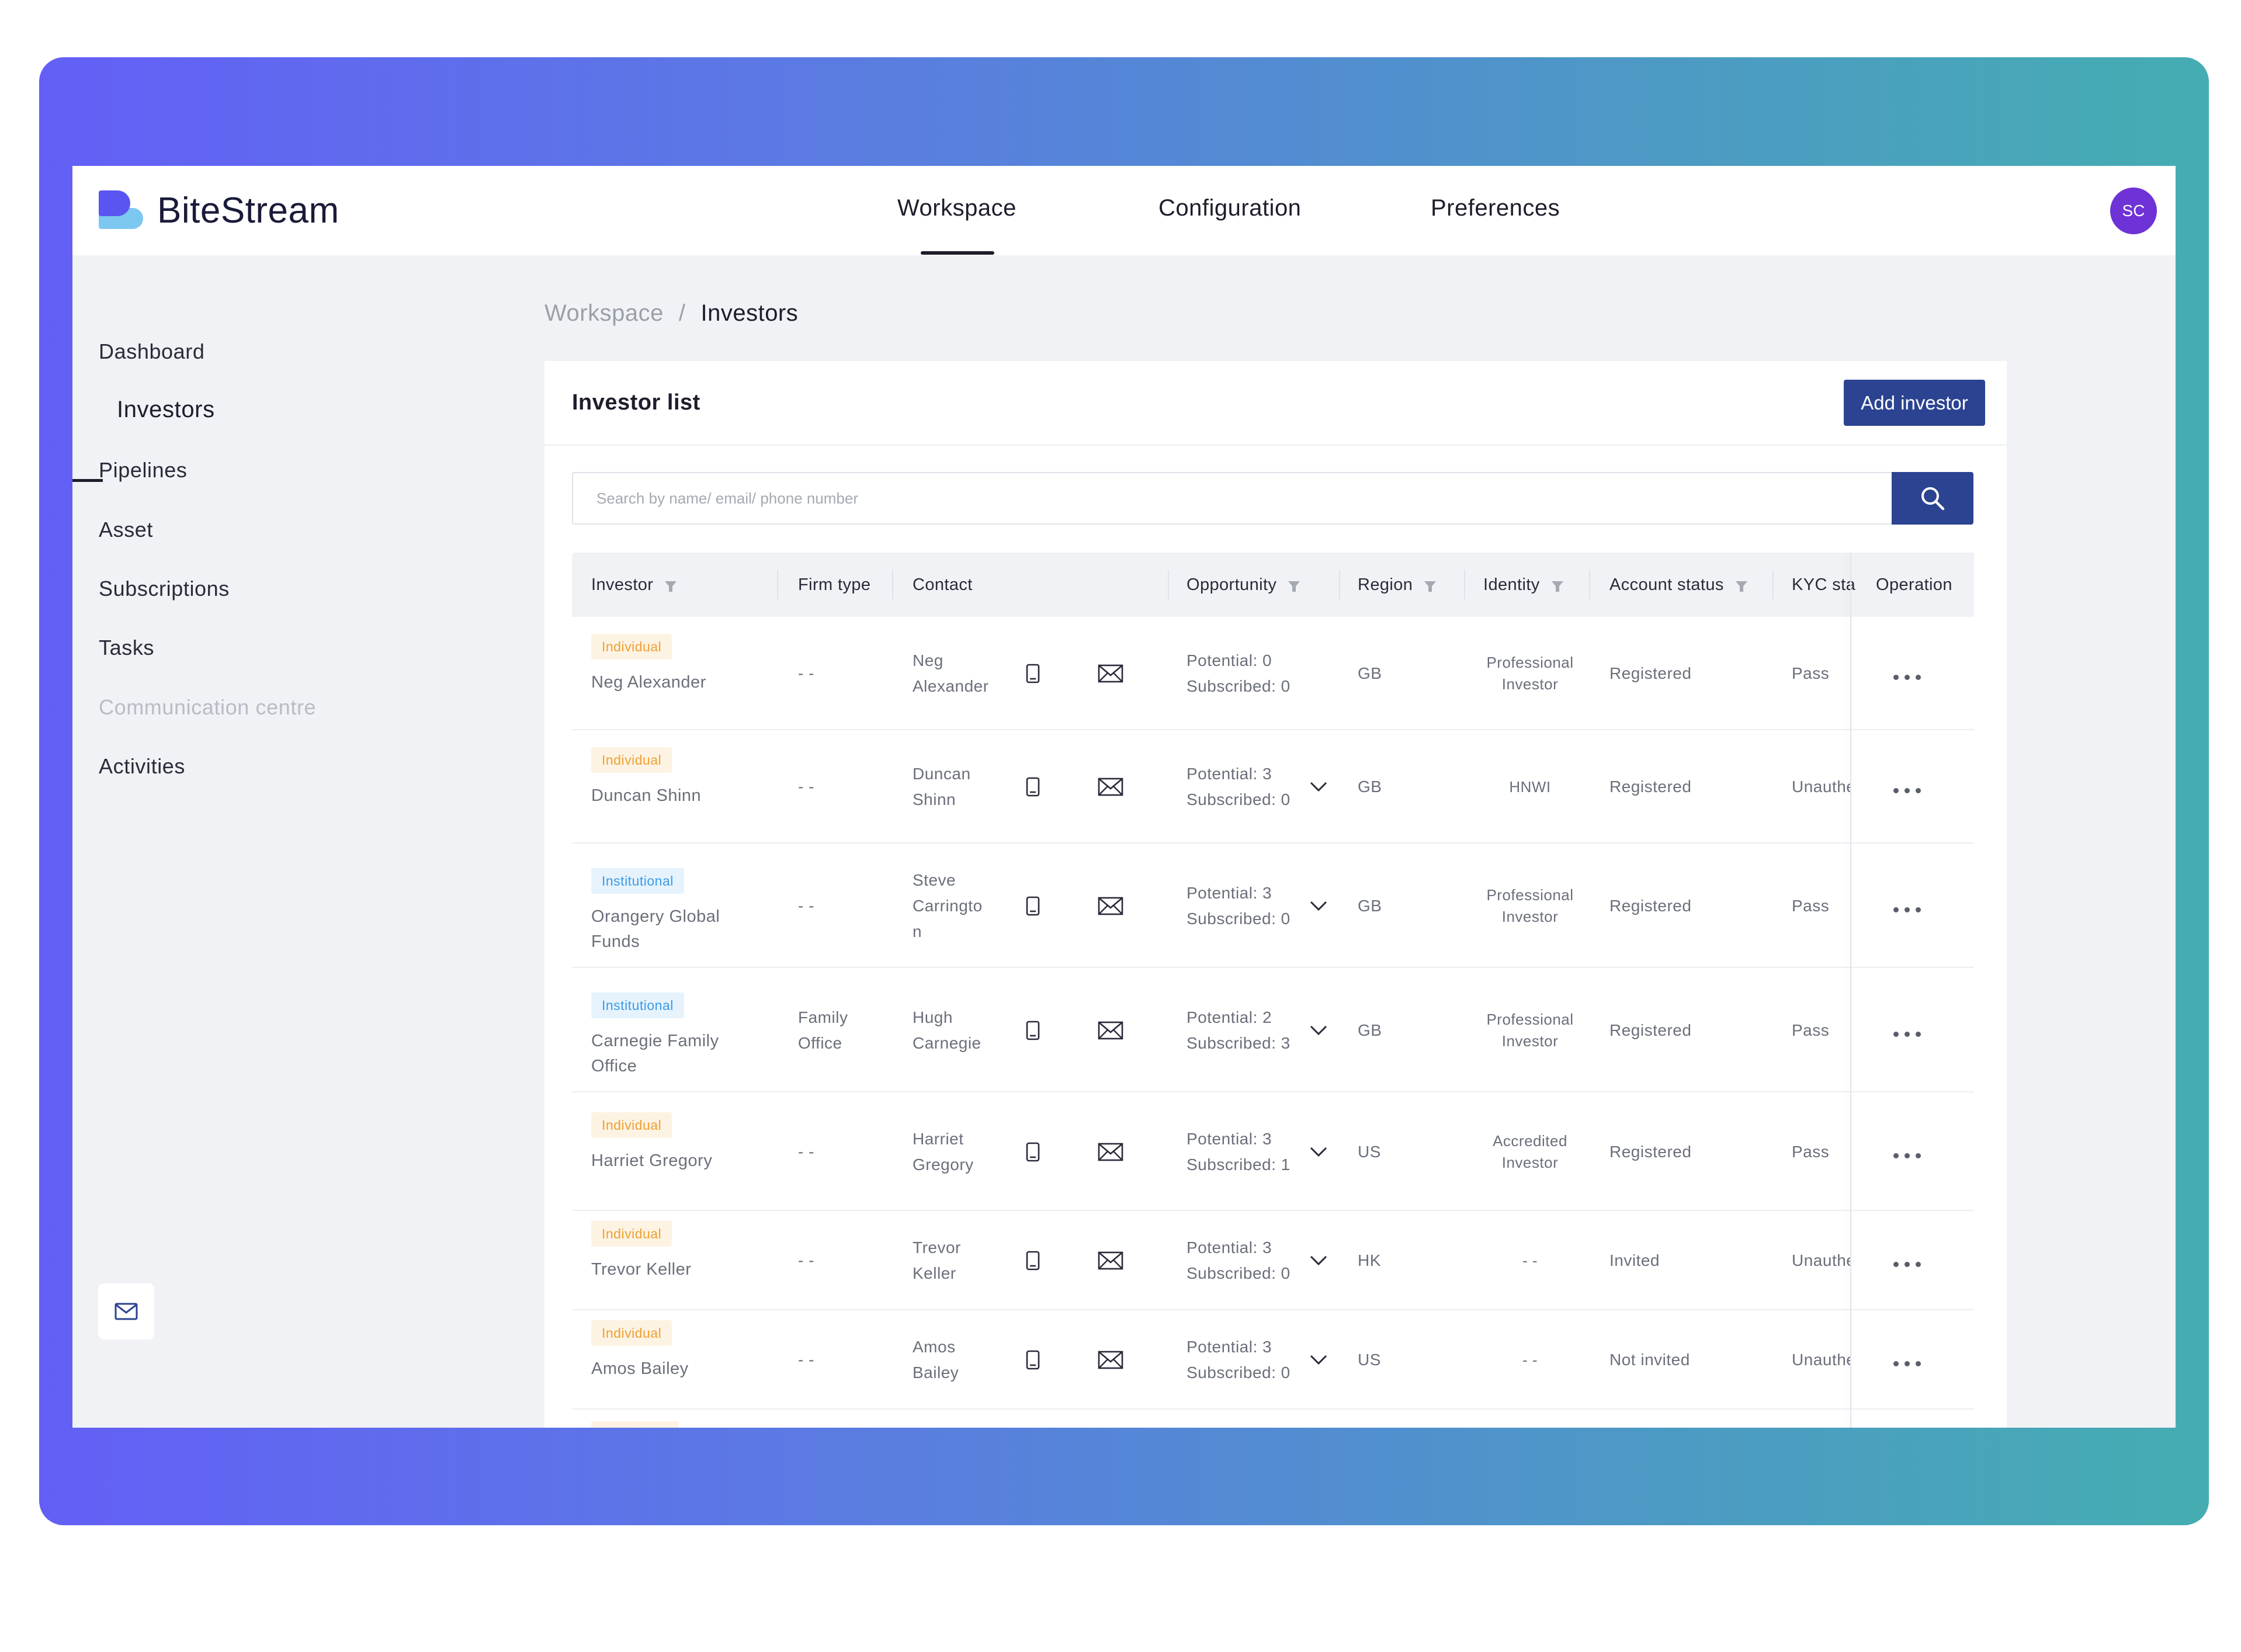  I want to click on account-status-cell: Registered, so click(1650, 673).